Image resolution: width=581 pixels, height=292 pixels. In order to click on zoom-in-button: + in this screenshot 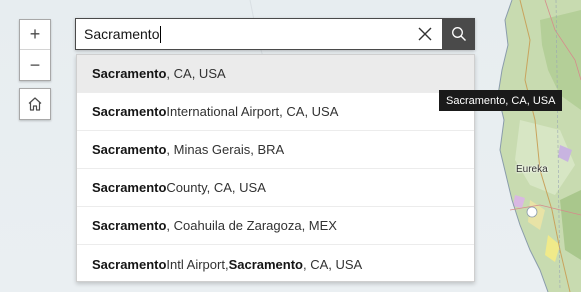, I will do `click(35, 35)`.